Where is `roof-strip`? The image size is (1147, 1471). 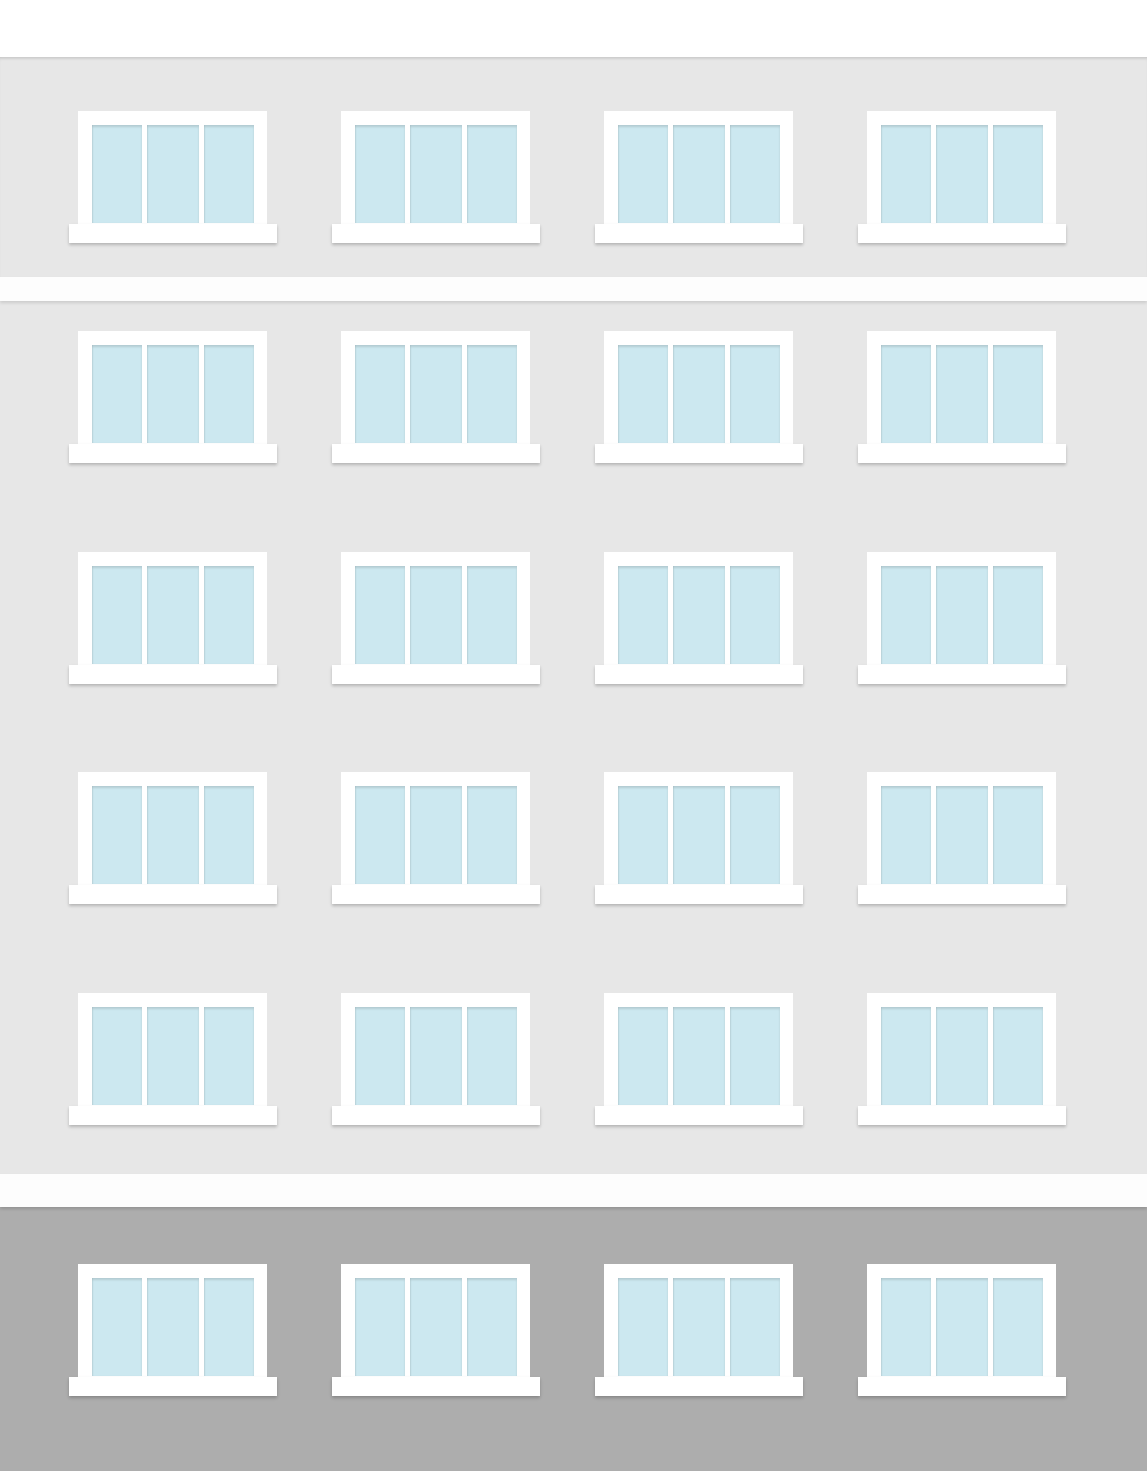 roof-strip is located at coordinates (573, 28).